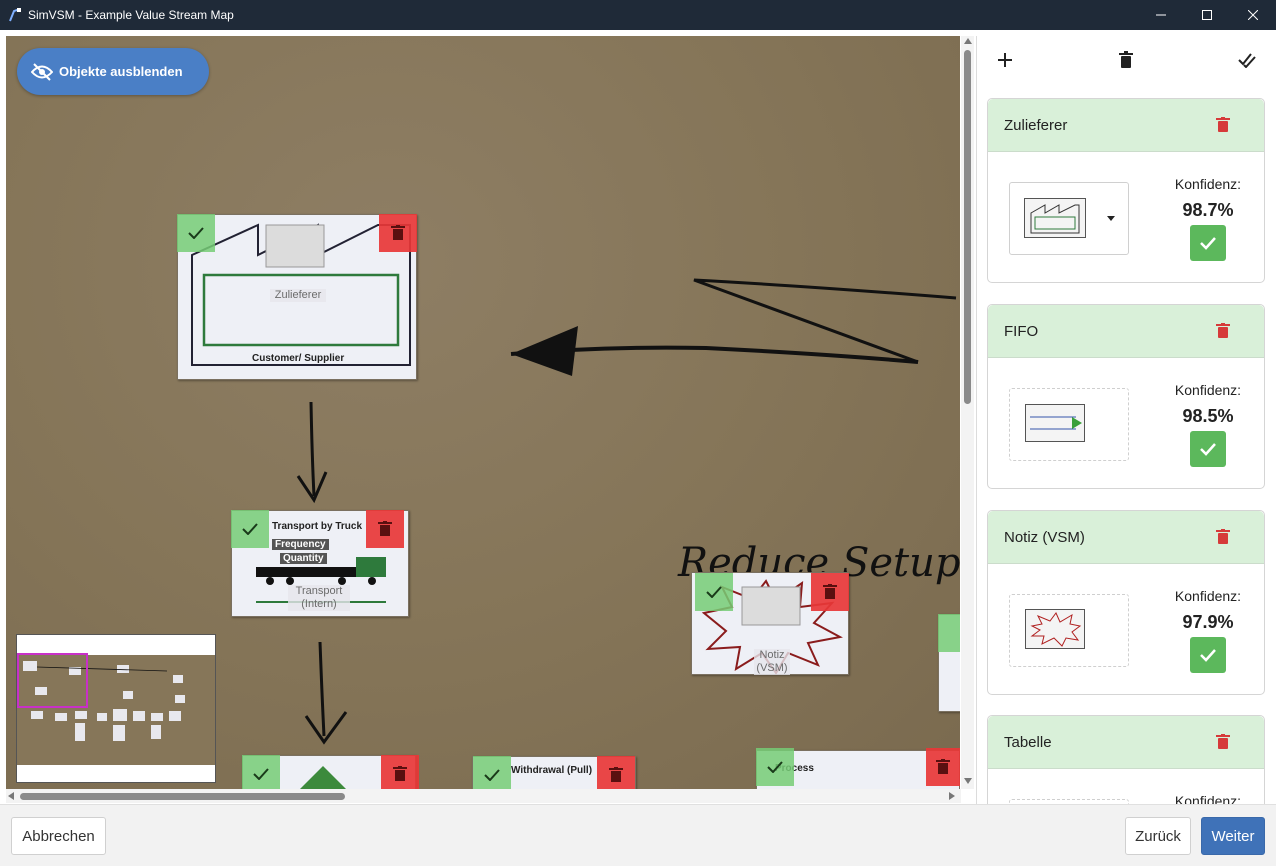  What do you see at coordinates (714, 592) in the screenshot?
I see `note-confirm-button` at bounding box center [714, 592].